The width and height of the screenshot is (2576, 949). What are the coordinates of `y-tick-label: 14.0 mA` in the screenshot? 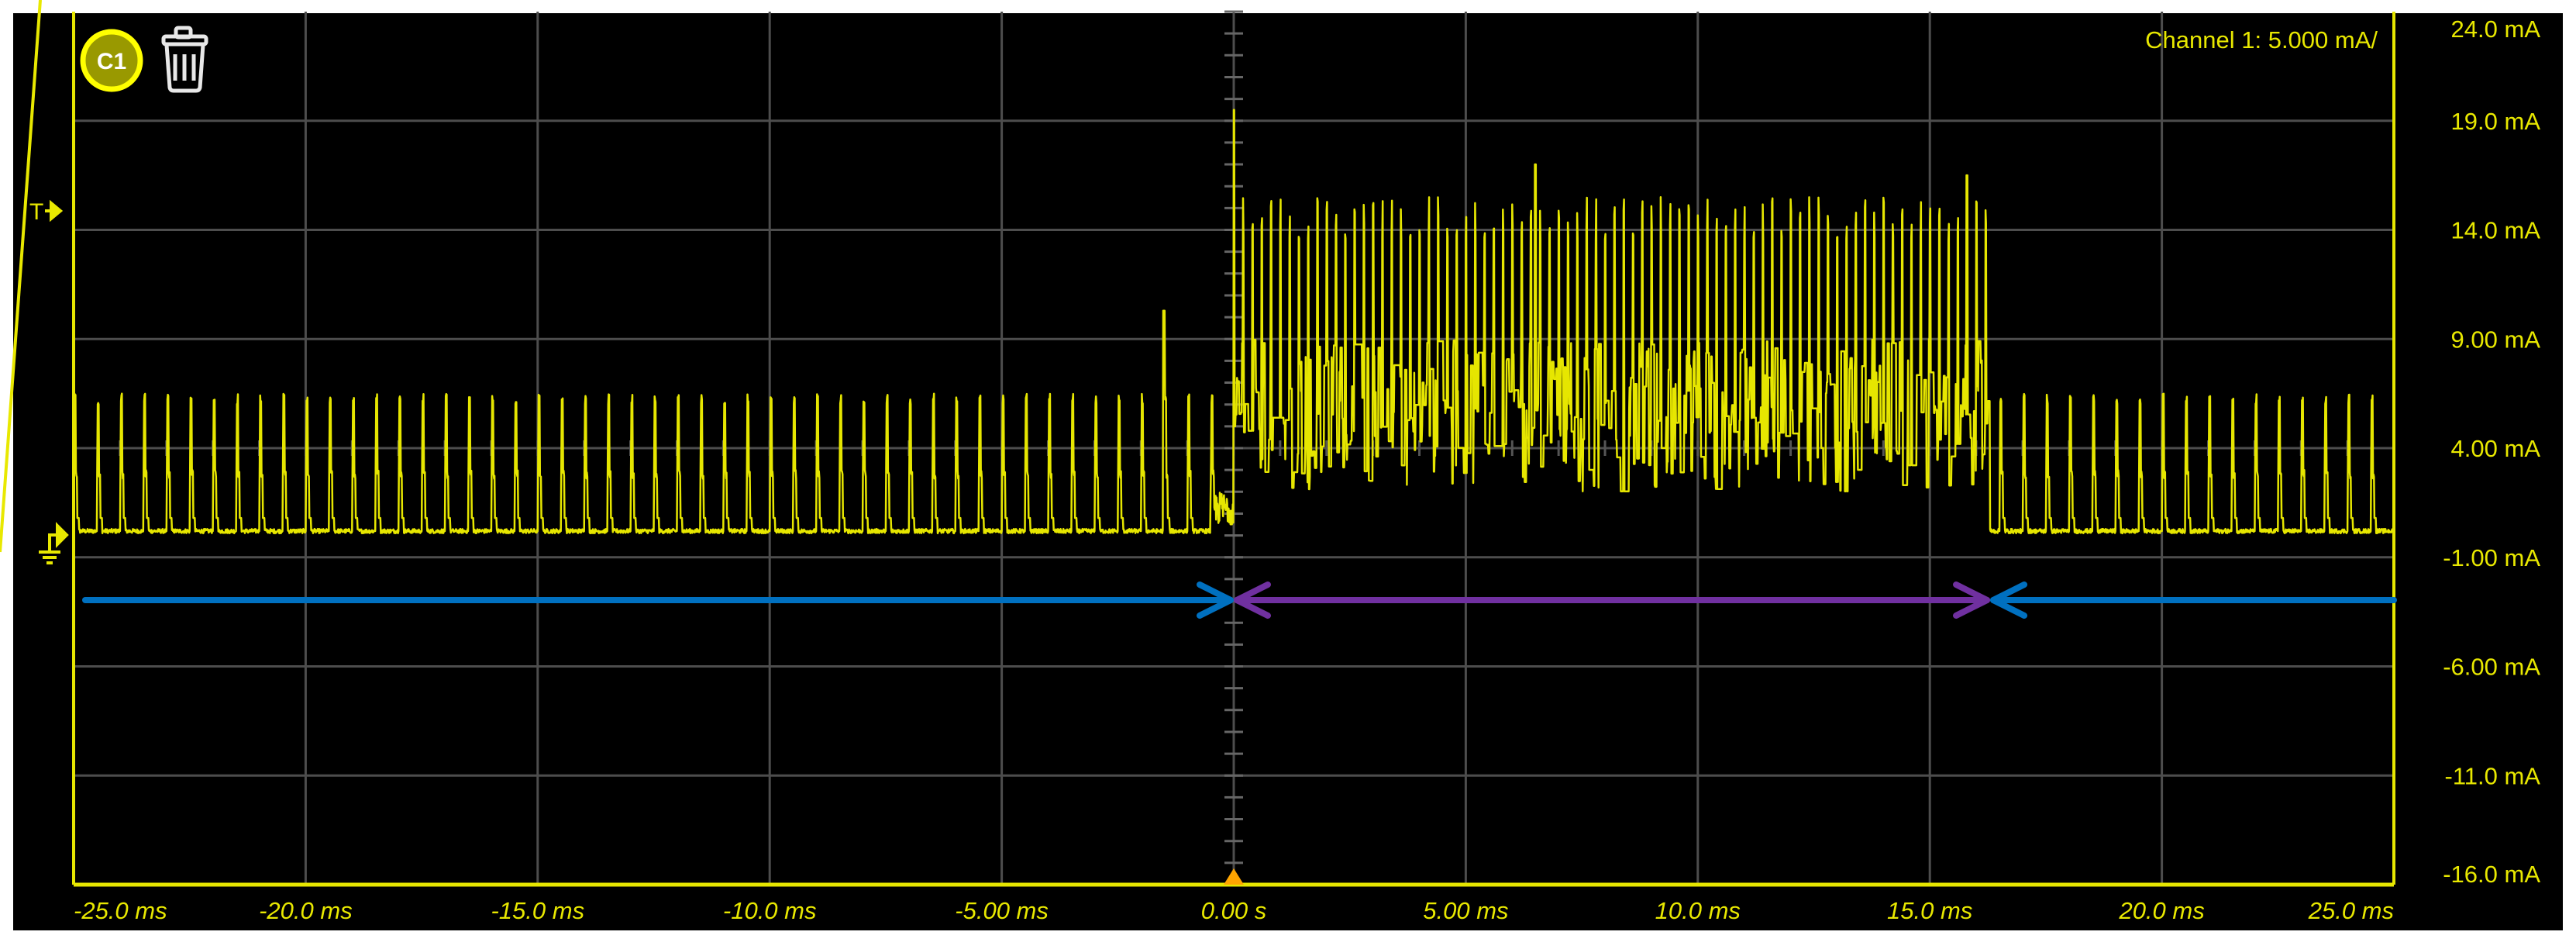 It's located at (2496, 230).